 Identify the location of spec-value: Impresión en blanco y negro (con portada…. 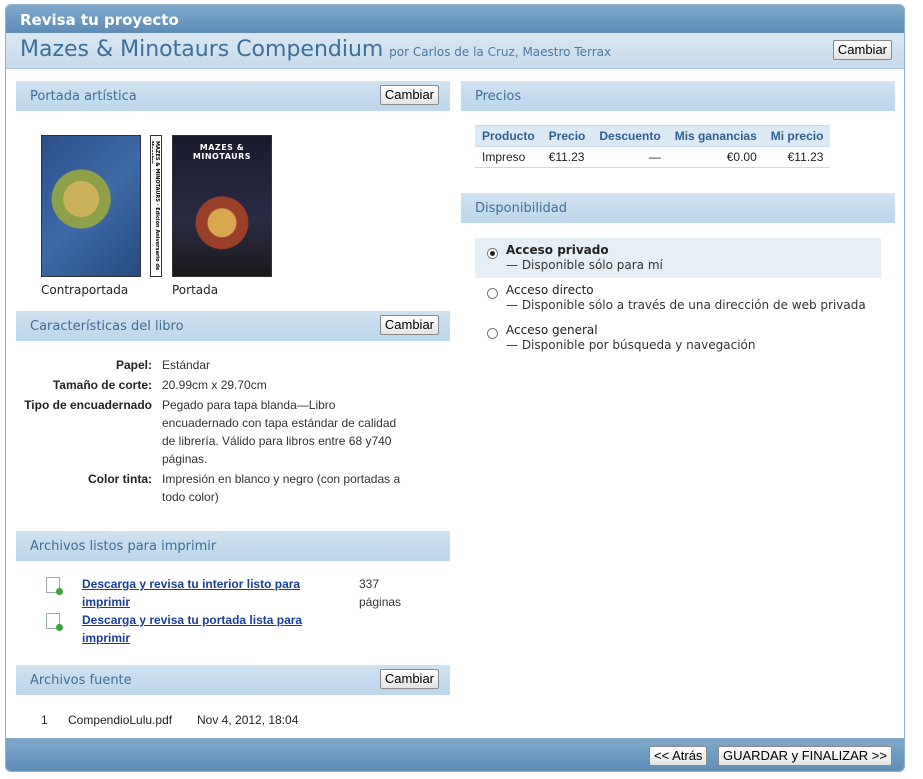
(281, 488).